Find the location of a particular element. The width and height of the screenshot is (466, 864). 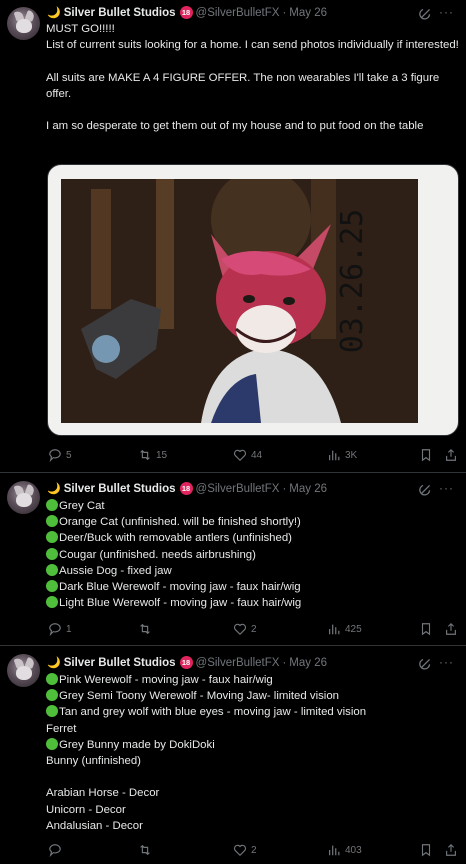

list-item: Cougar (unfinished. needs airbrushing) is located at coordinates (253, 555).